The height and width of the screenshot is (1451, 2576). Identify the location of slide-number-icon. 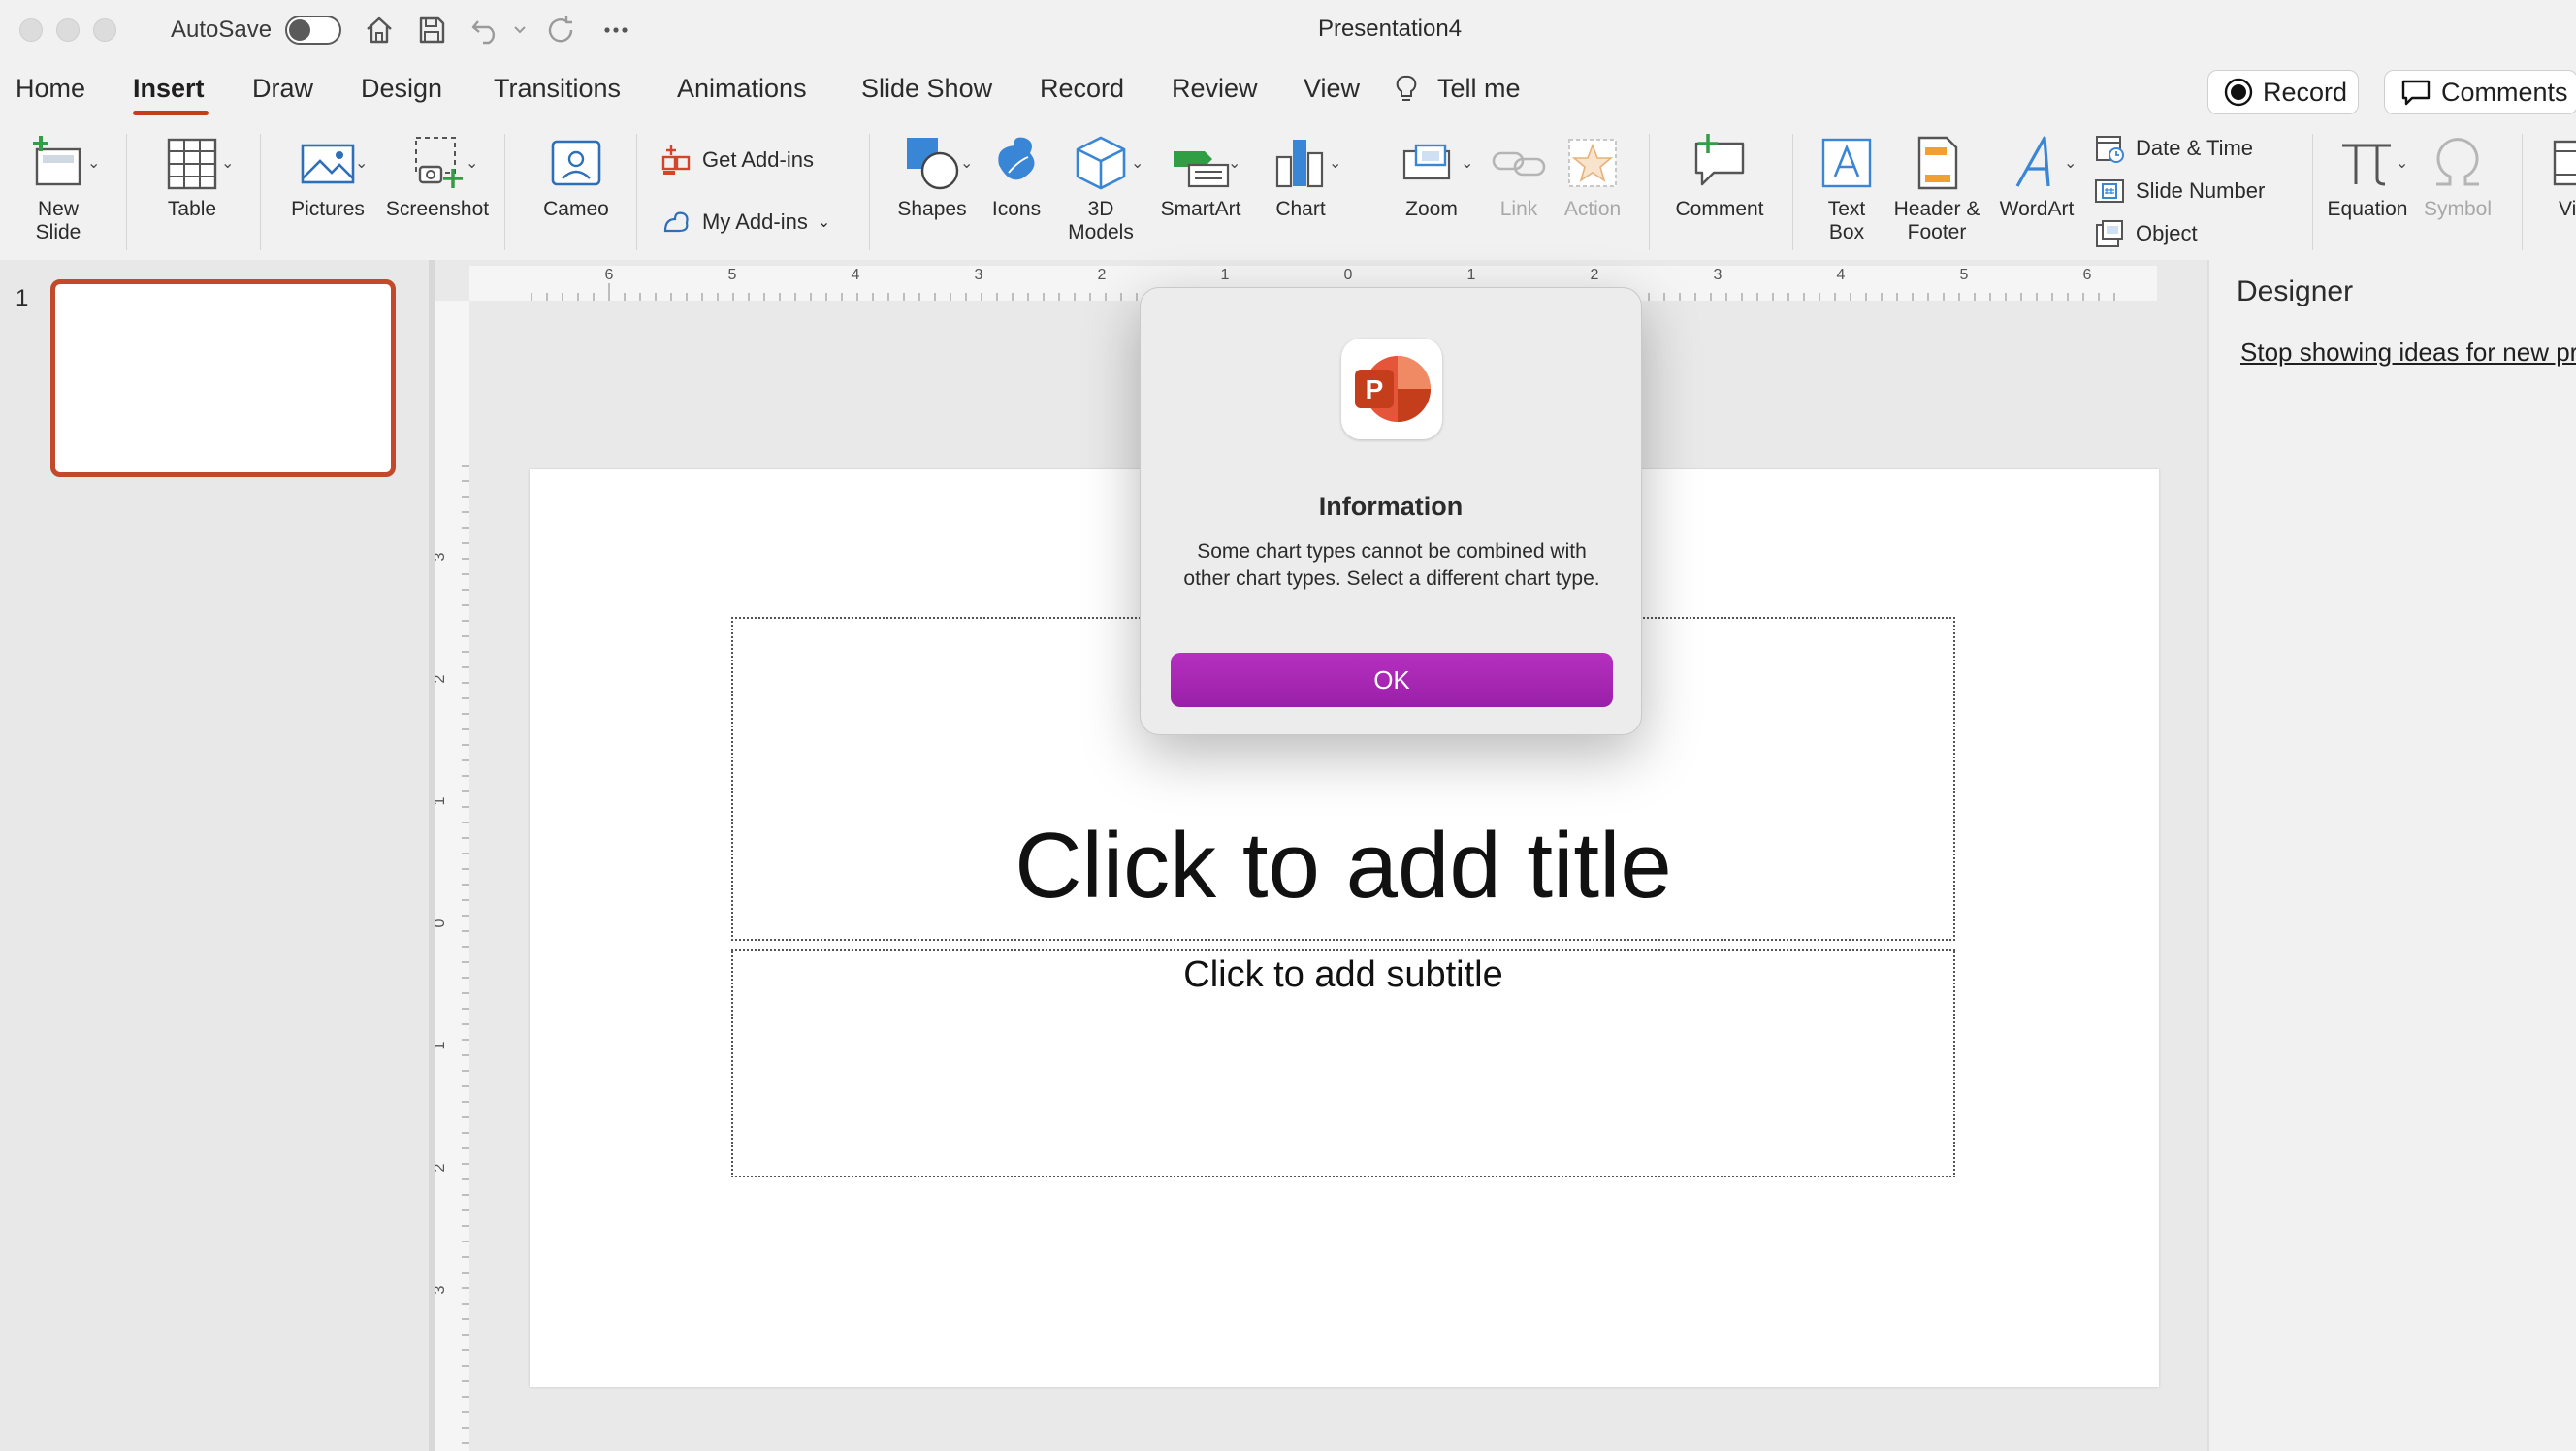
(2109, 191).